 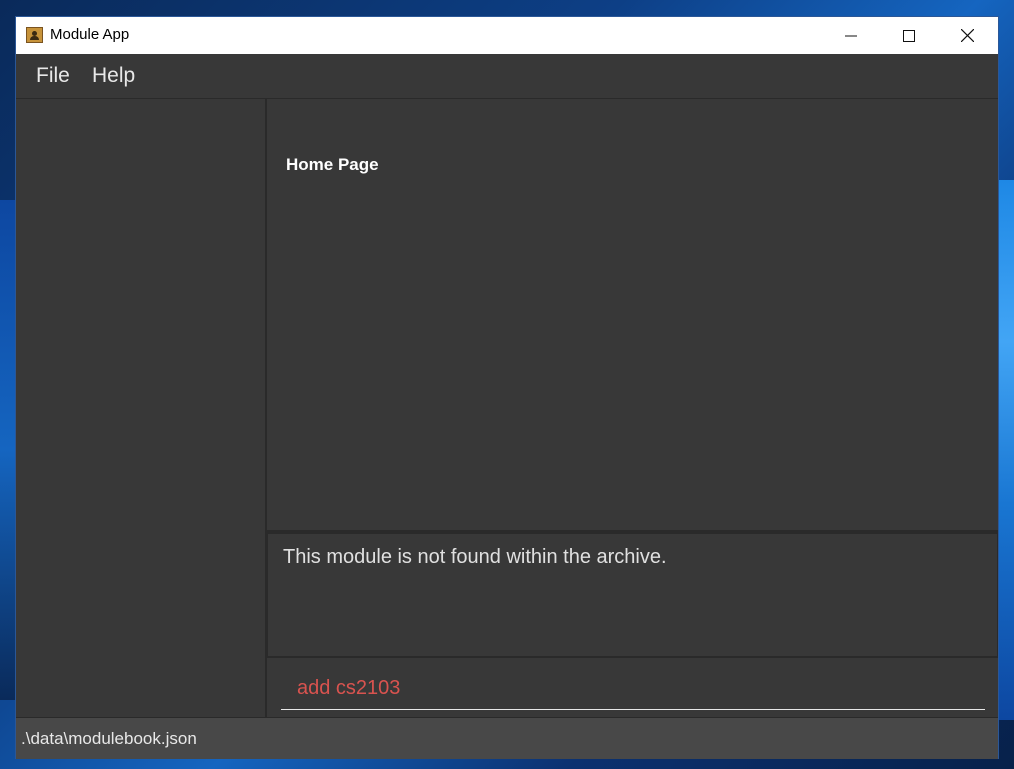 I want to click on app-person-icon, so click(x=34, y=35).